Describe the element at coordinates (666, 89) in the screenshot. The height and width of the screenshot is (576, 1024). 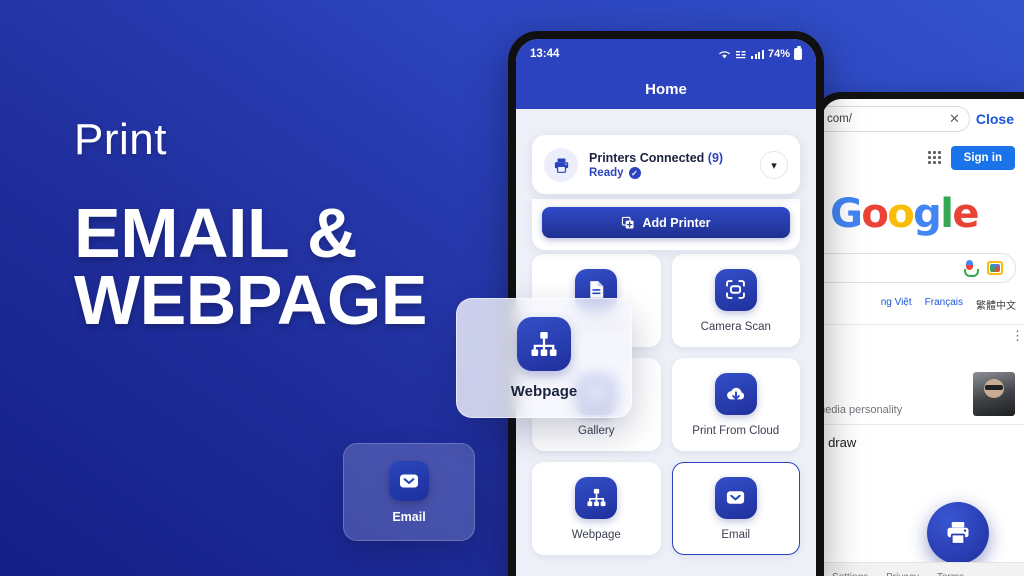
I see `app-bar-title: Home` at that location.